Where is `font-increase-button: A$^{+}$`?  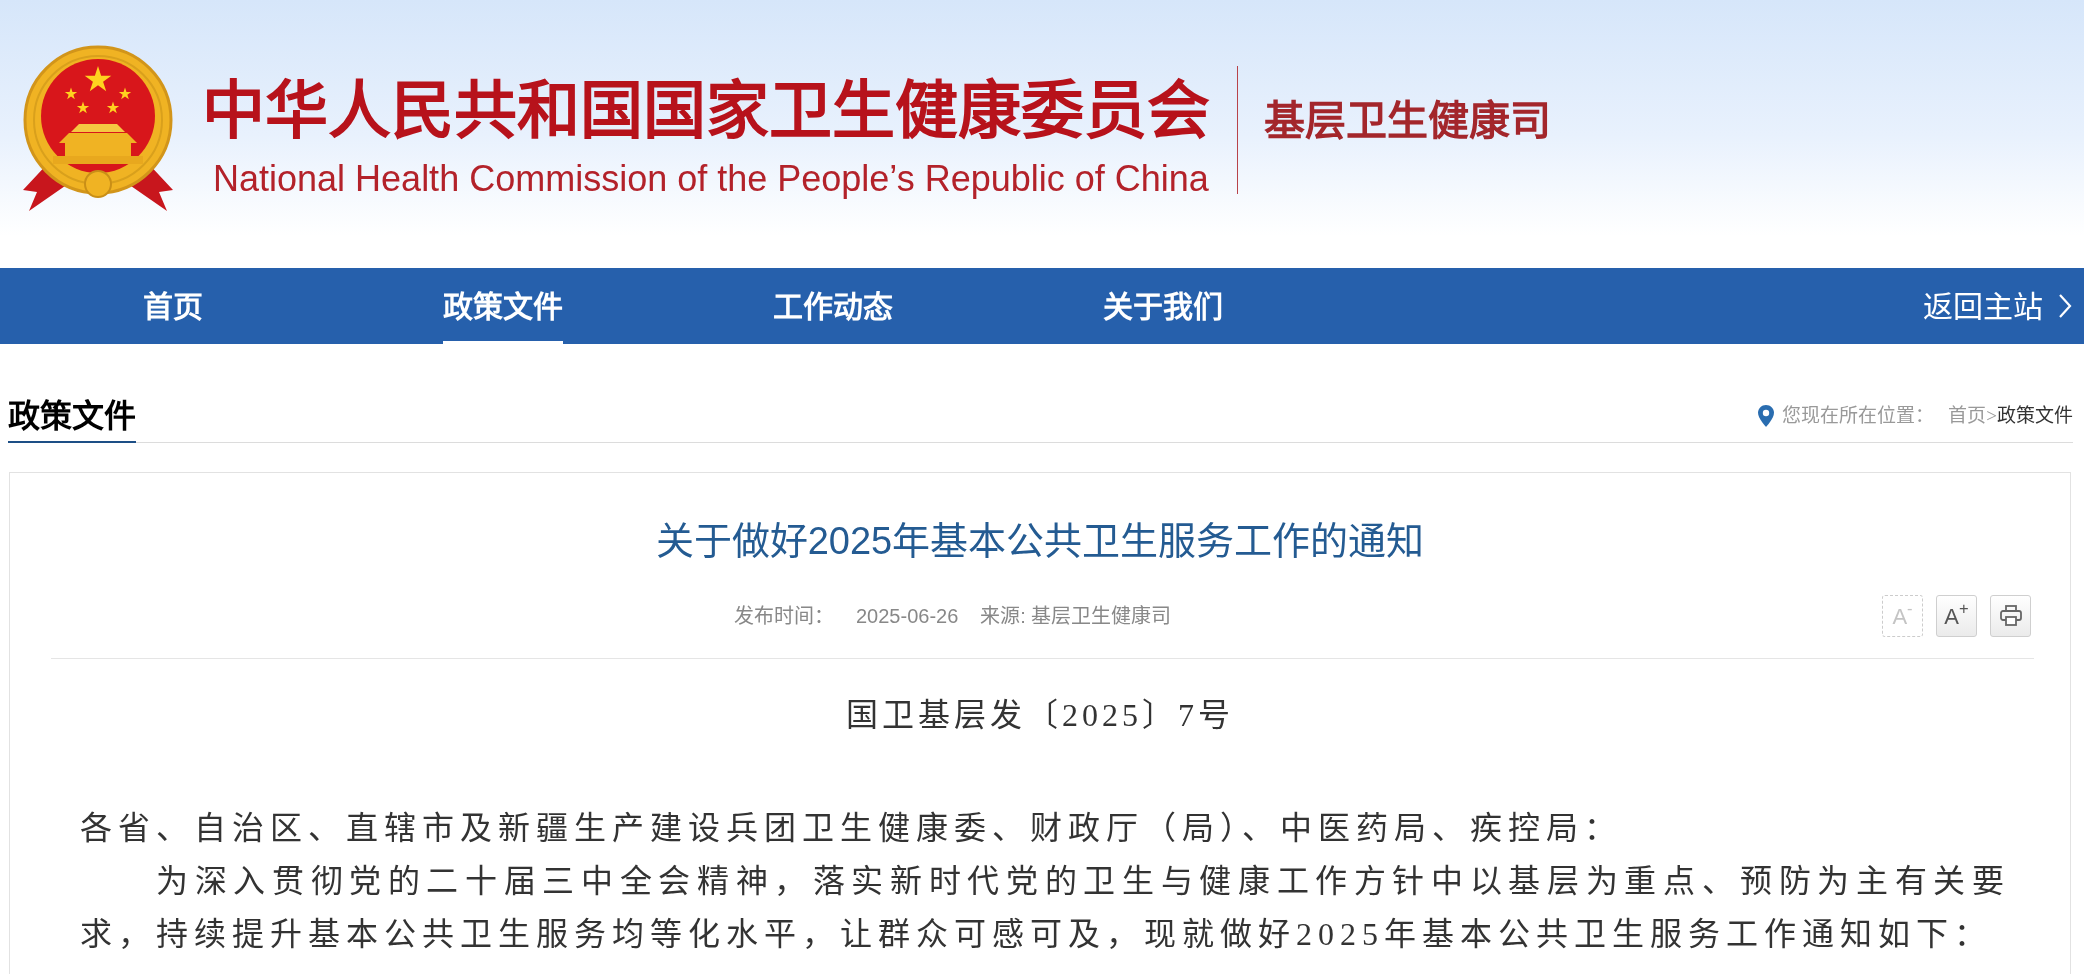 font-increase-button: A$^{+}$ is located at coordinates (1956, 616).